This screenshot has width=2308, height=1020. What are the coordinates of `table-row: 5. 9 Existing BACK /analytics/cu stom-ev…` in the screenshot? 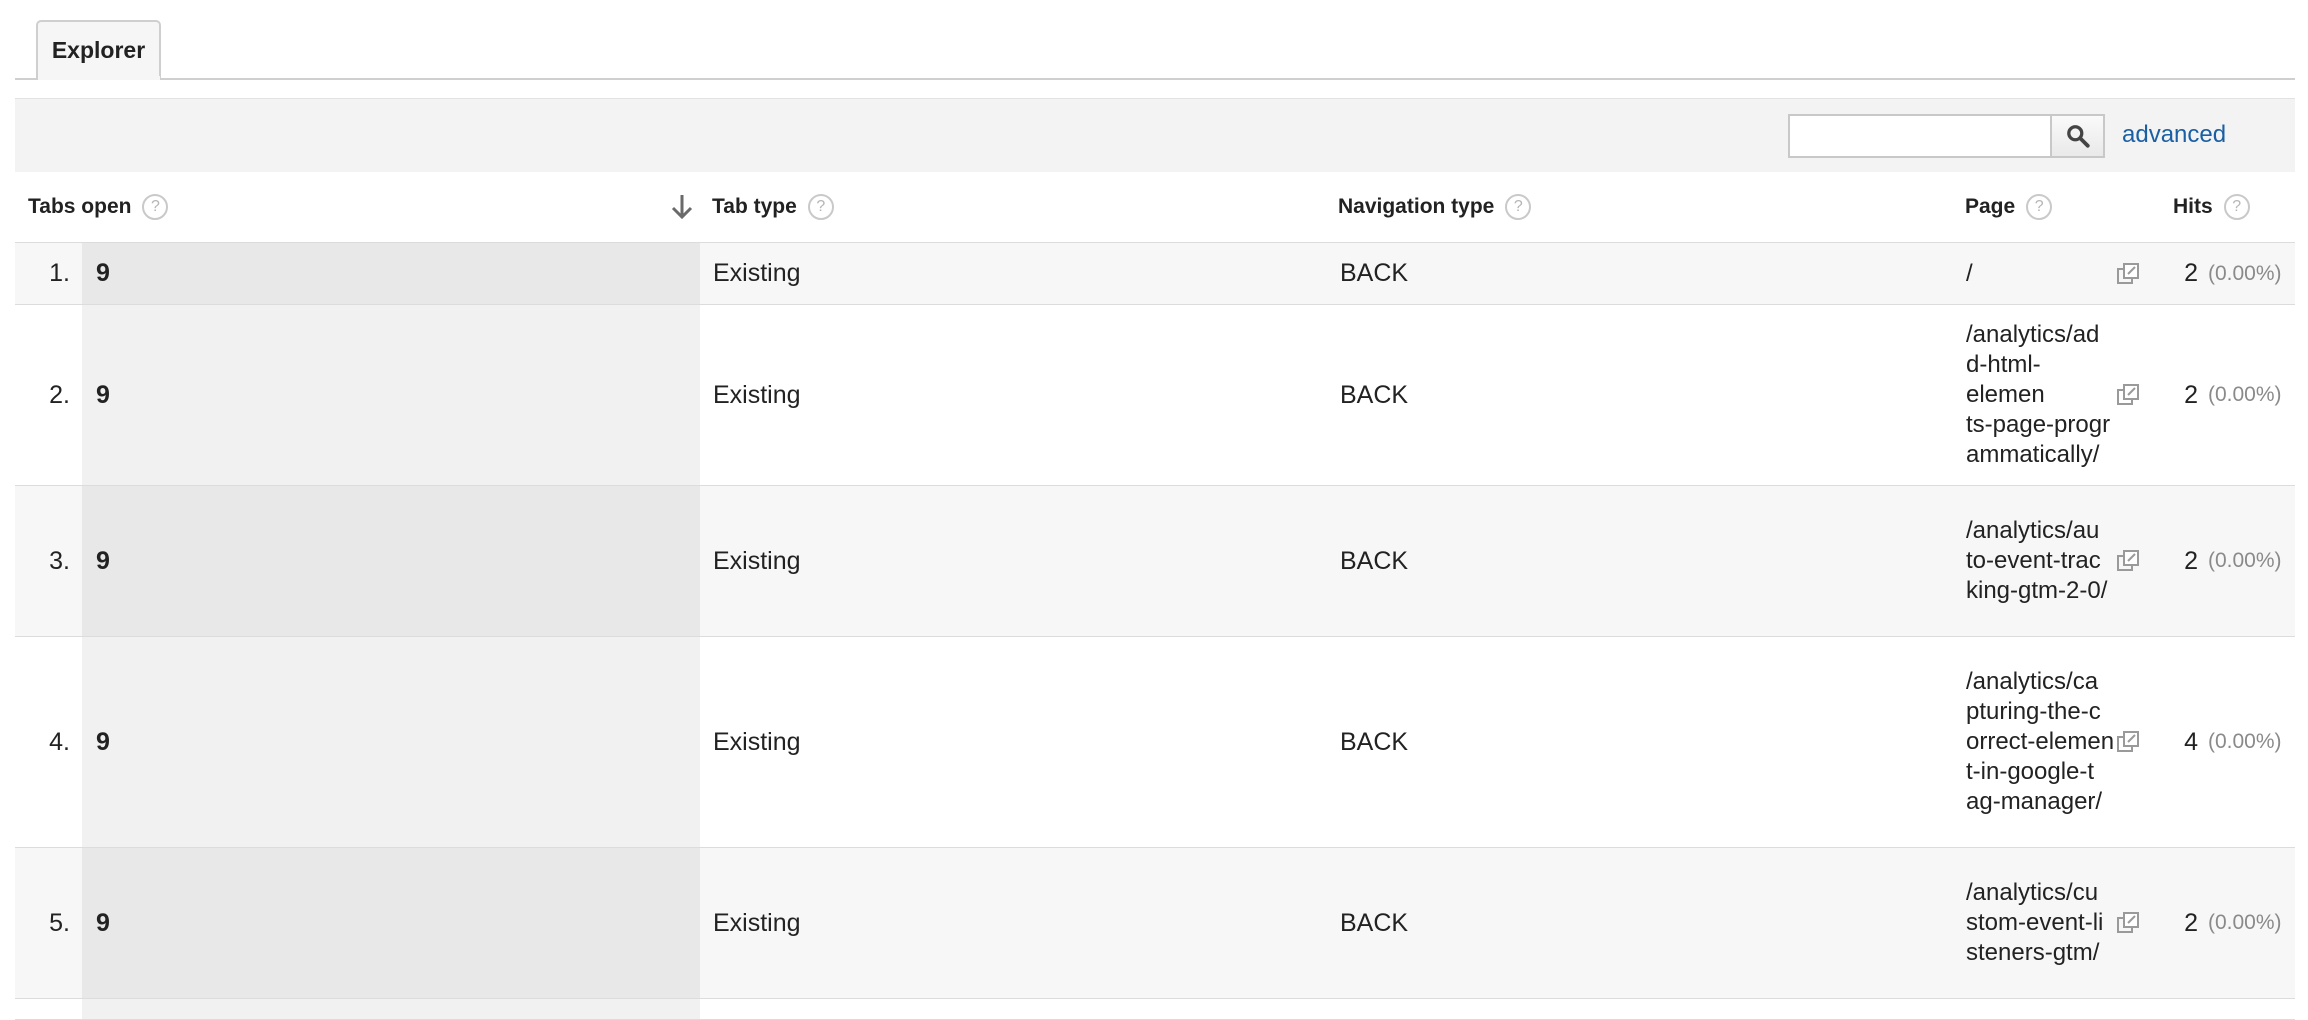 It's located at (1155, 923).